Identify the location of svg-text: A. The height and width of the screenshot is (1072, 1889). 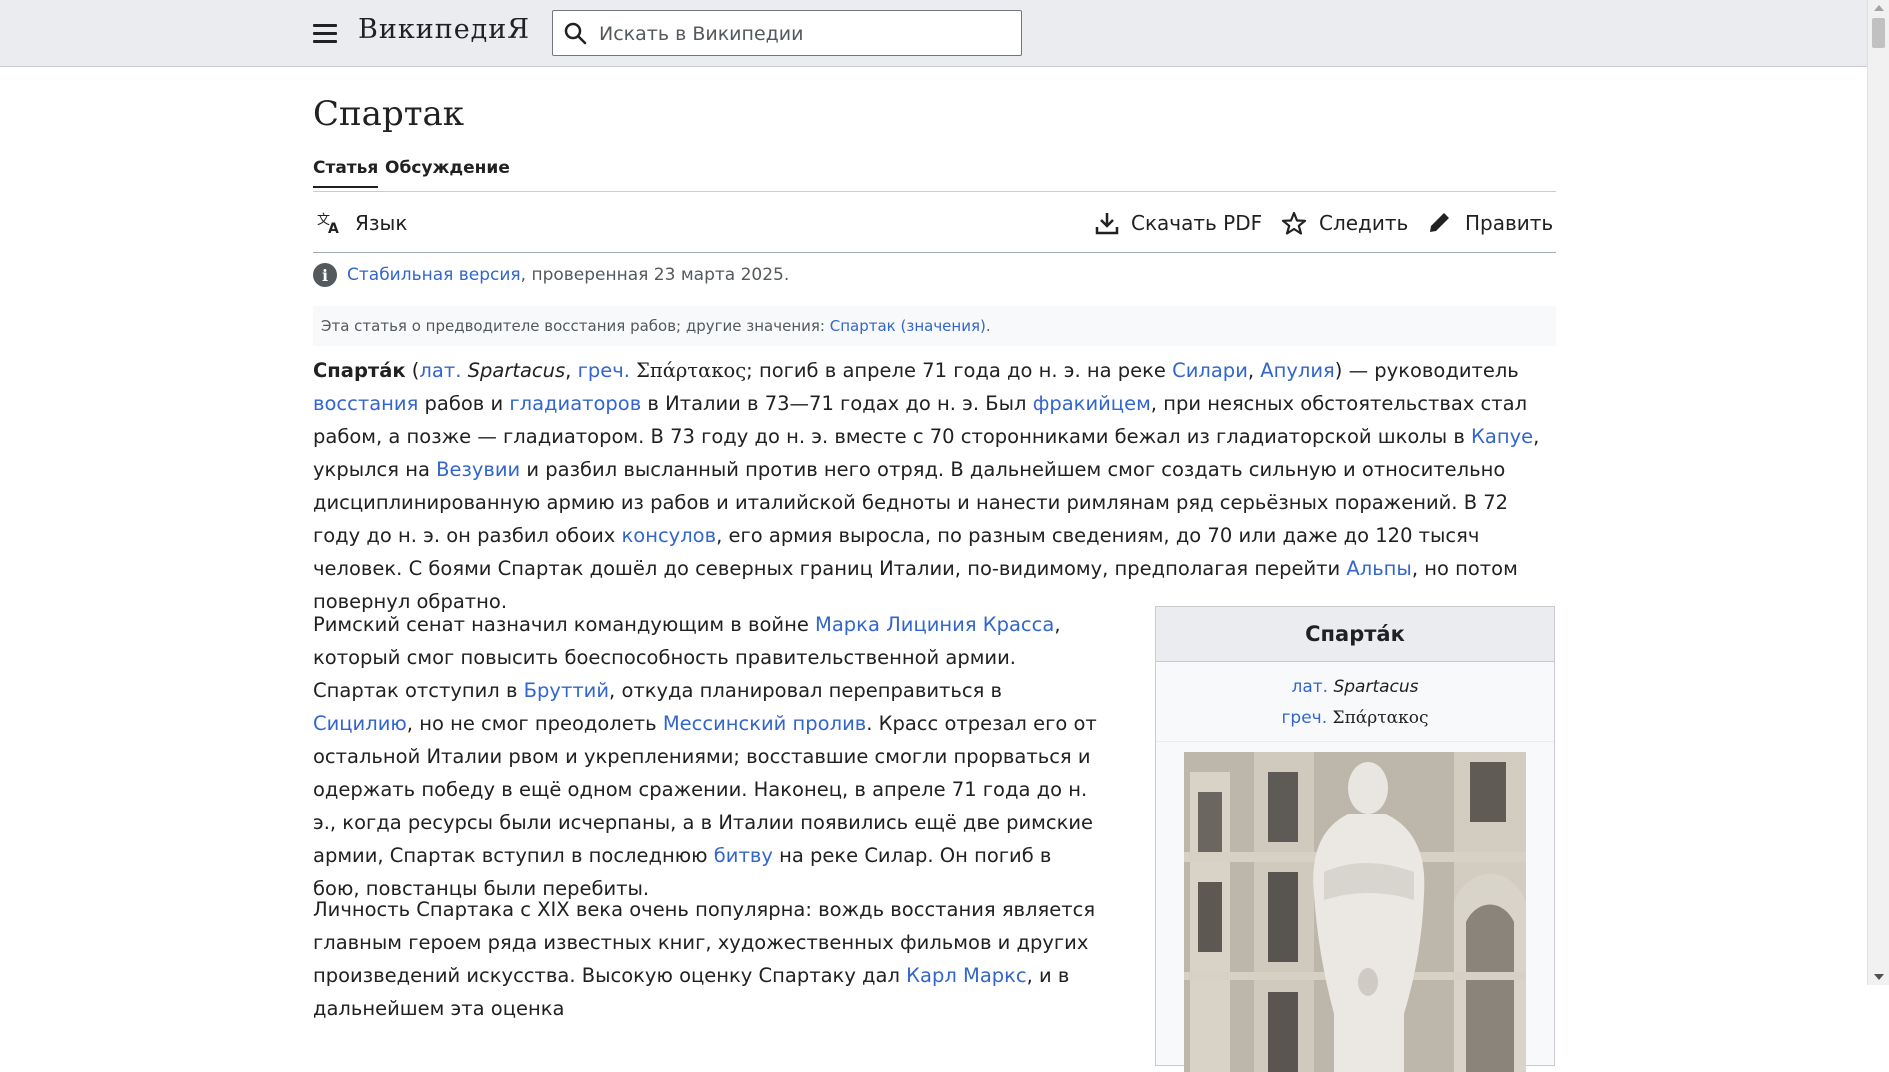
(333, 228).